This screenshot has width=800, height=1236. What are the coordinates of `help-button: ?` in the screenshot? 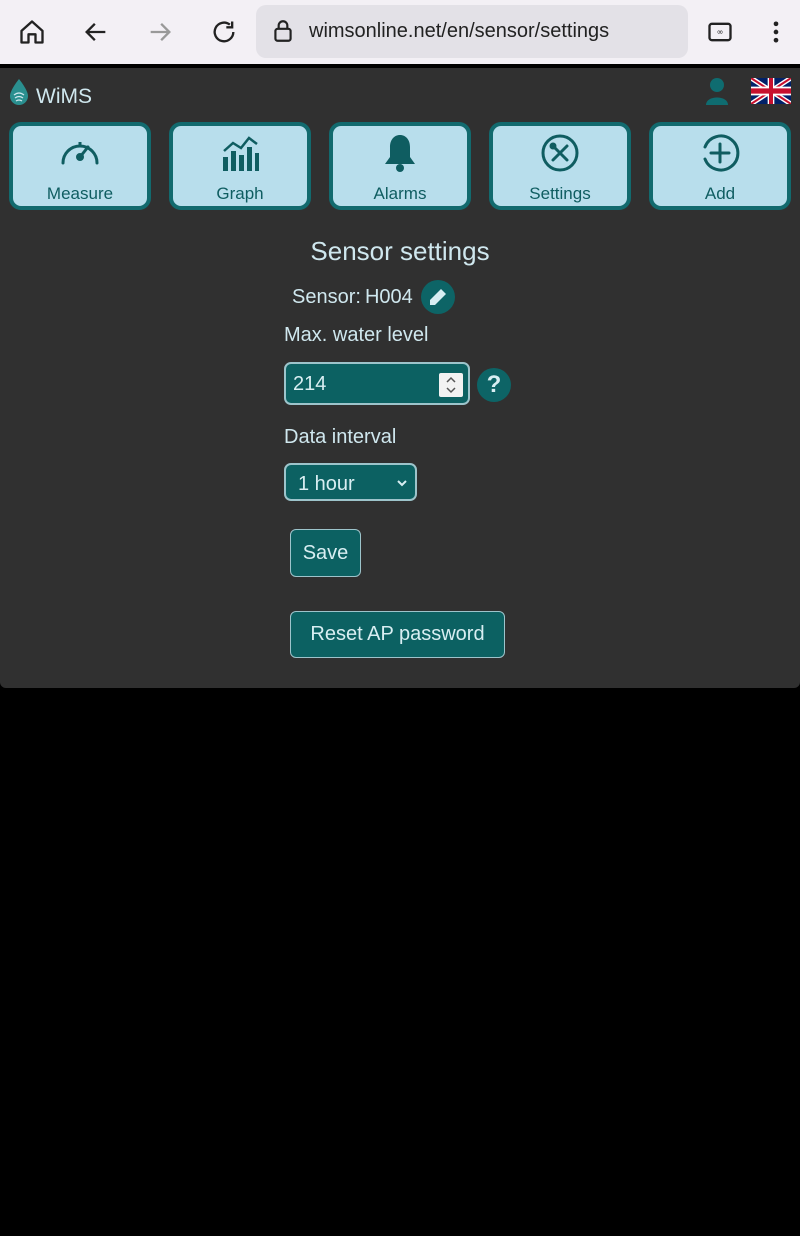 It's located at (494, 385).